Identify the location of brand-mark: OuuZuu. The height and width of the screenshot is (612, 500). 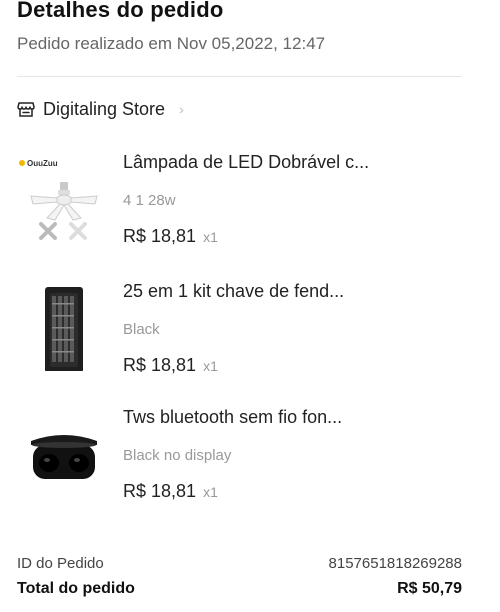
(42, 163).